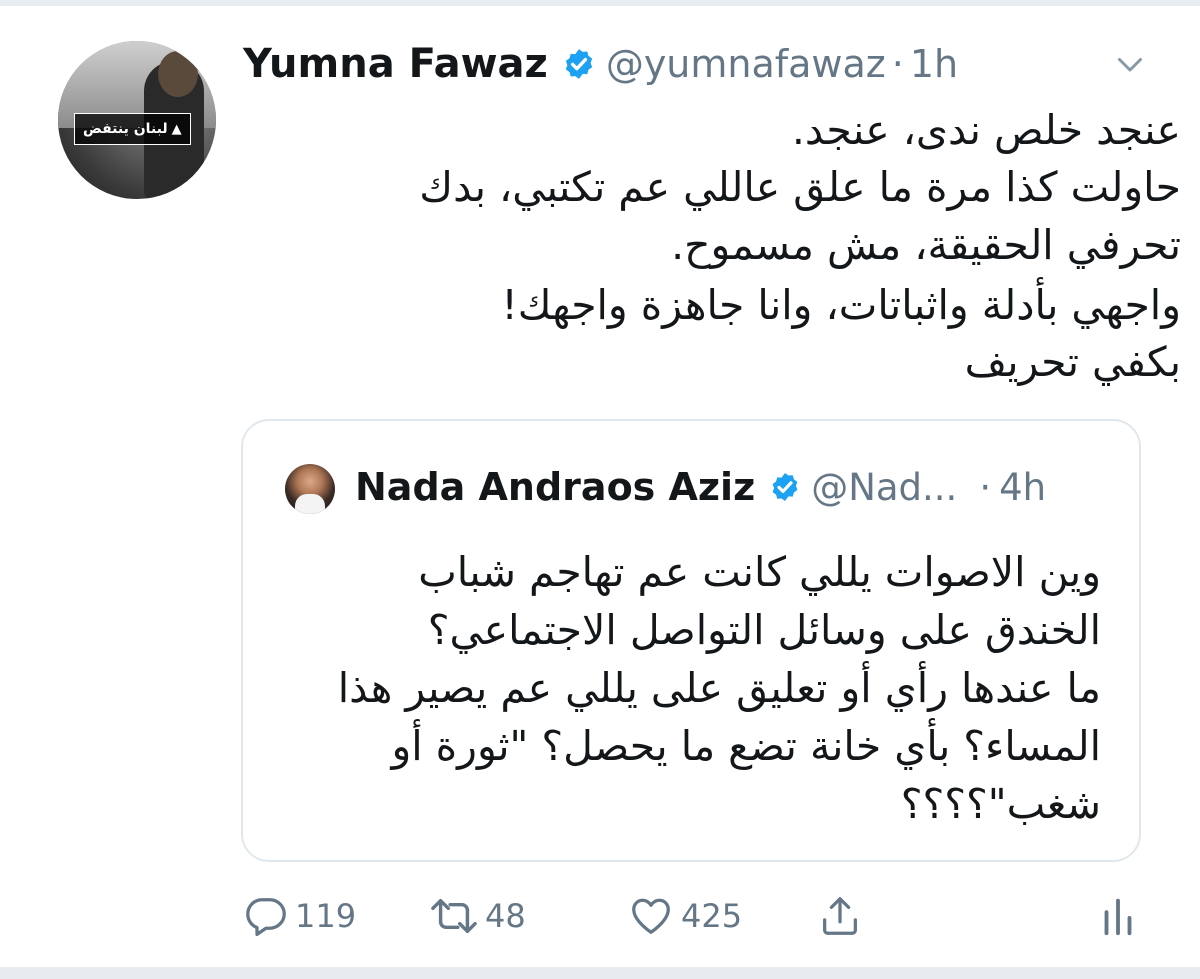  Describe the element at coordinates (746, 64) in the screenshot. I see `author-handle: @yumnafawaz` at that location.